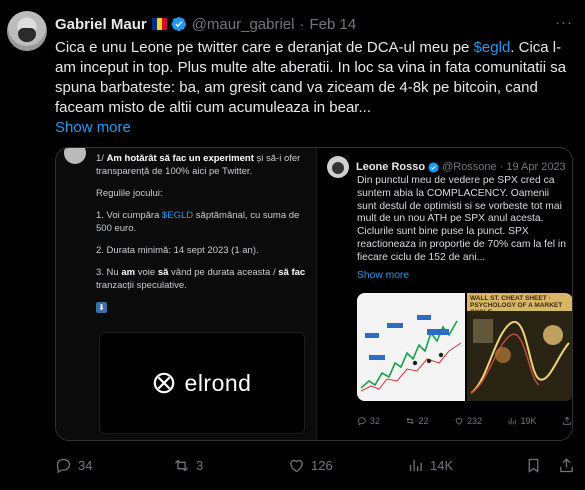  What do you see at coordinates (141, 285) in the screenshot?
I see `rule-text: tranzacții speculative.` at bounding box center [141, 285].